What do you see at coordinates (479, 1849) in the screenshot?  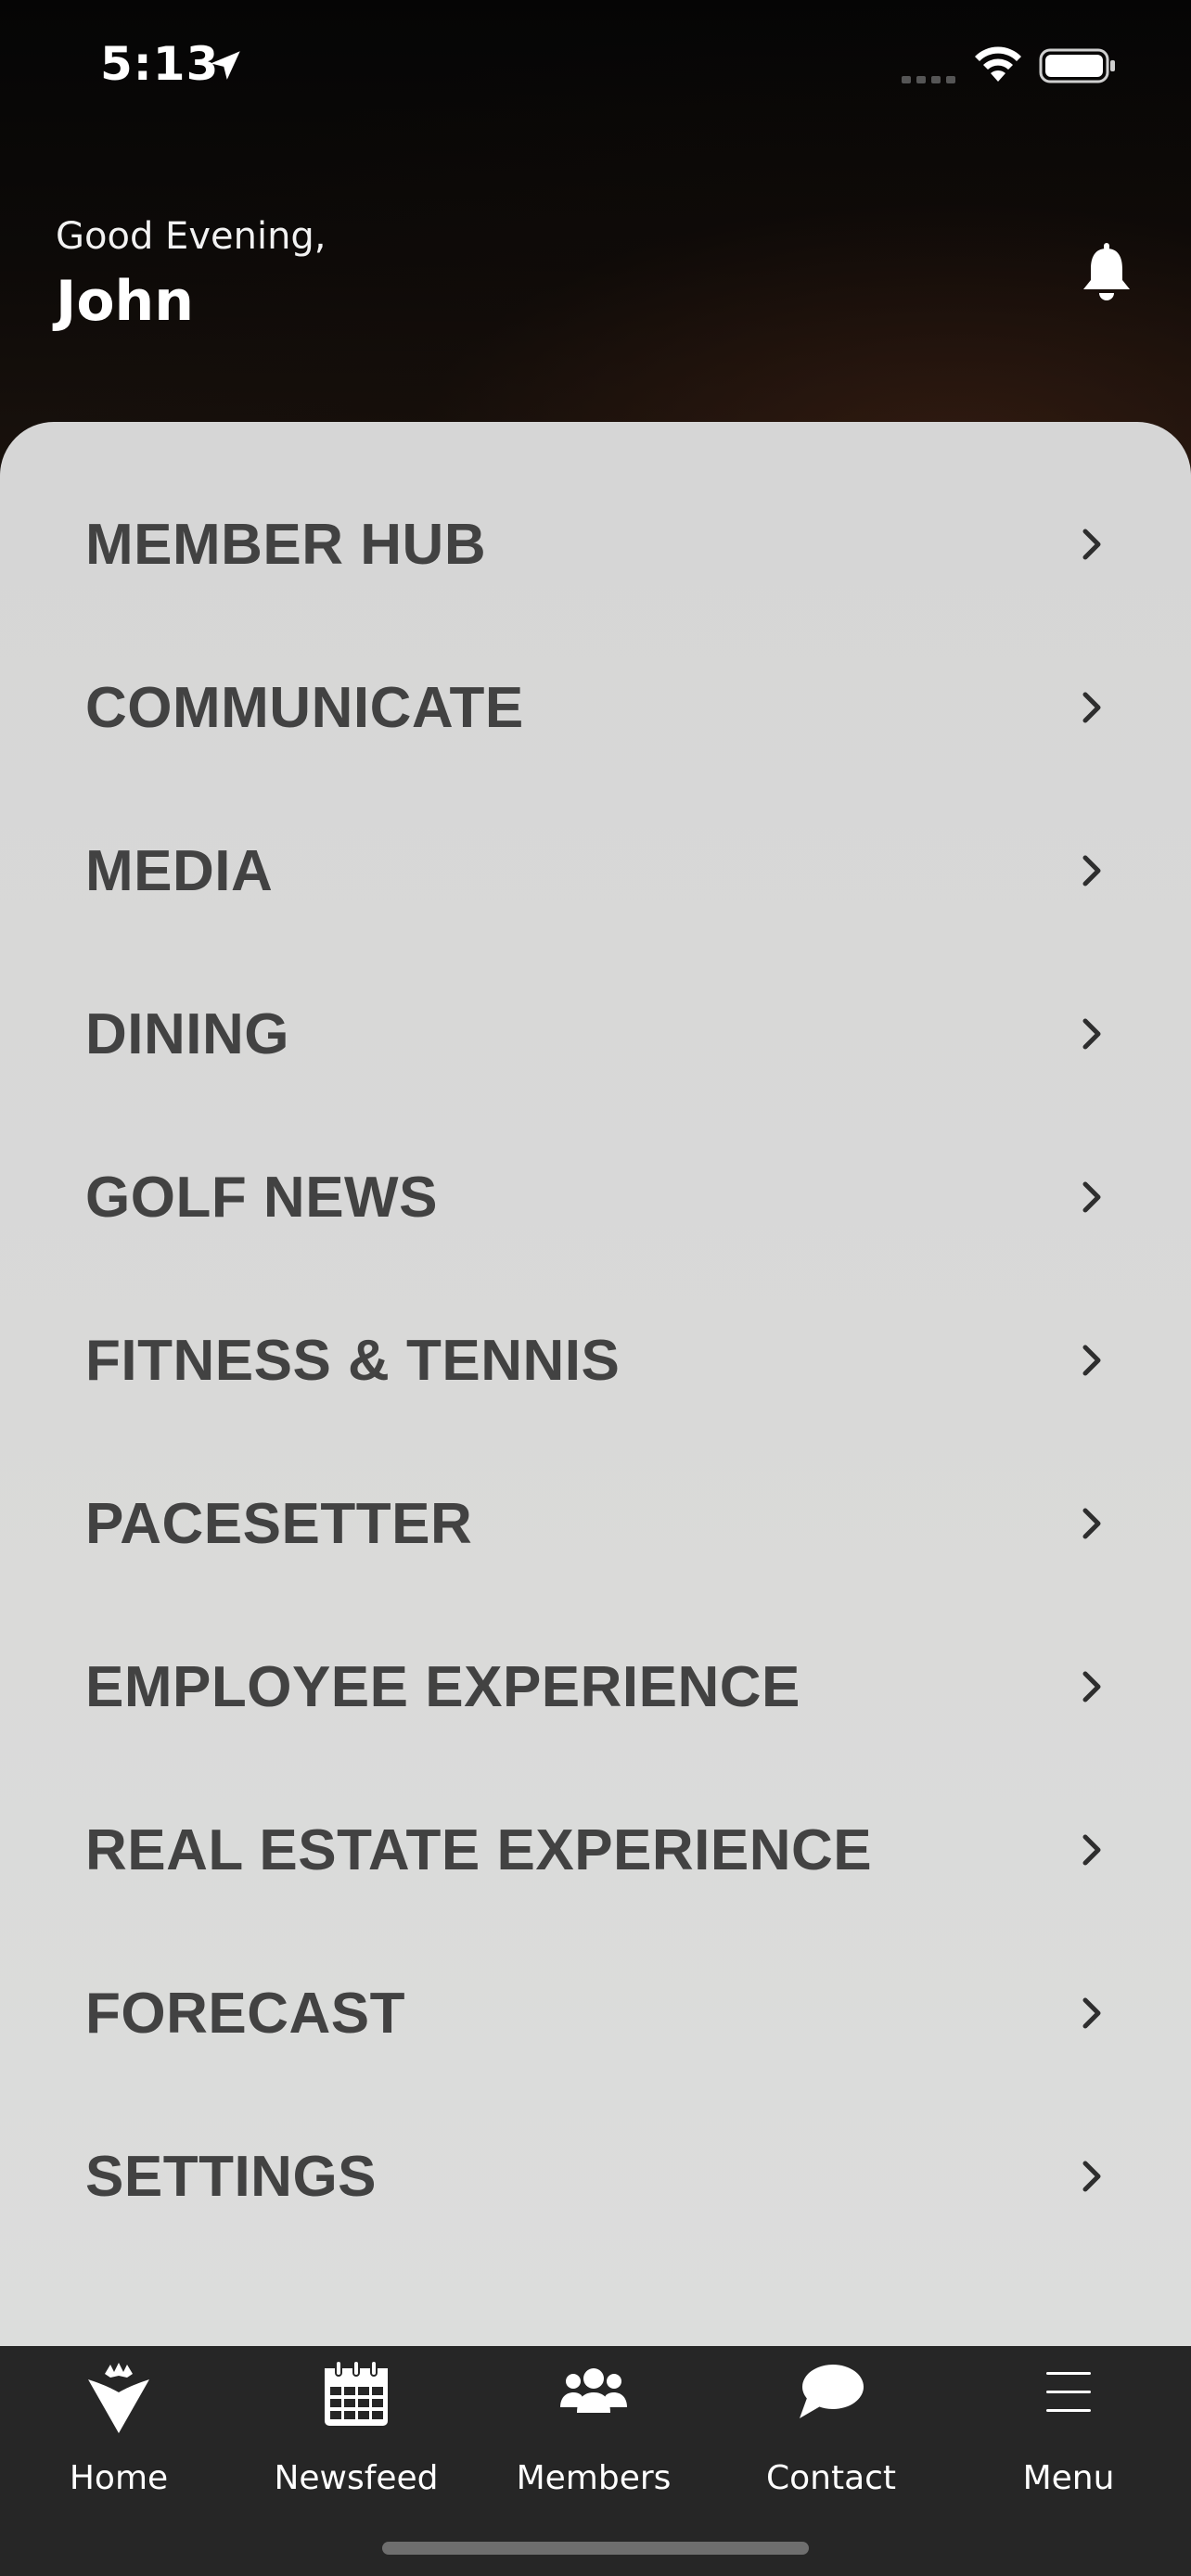 I see `menu-item-label: REAL ESTATE EXPERIENCE` at bounding box center [479, 1849].